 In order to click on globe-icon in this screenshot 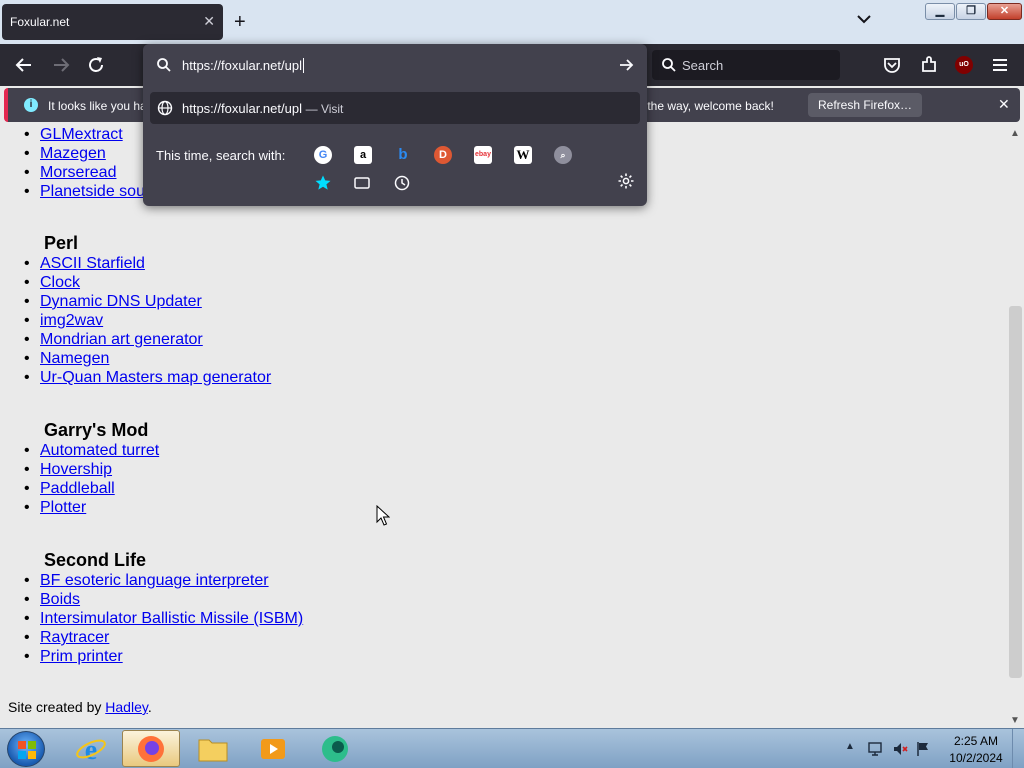, I will do `click(165, 108)`.